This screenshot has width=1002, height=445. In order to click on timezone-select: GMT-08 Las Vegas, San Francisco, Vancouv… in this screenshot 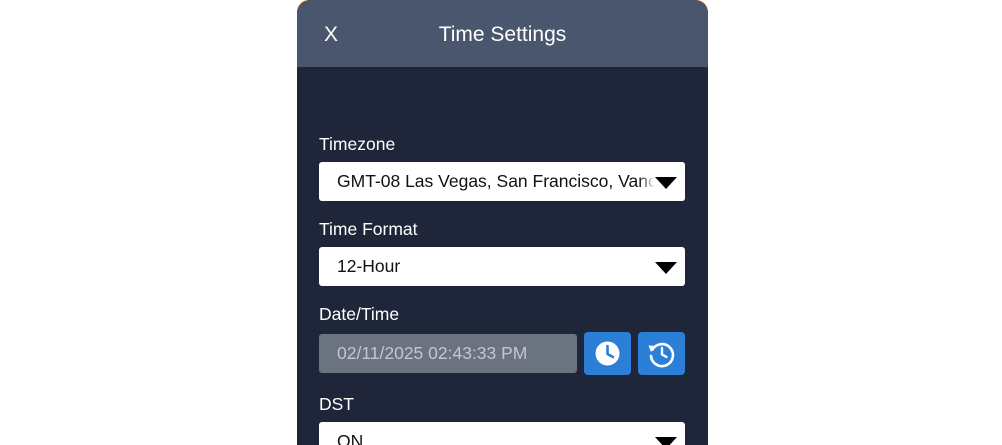, I will do `click(502, 181)`.